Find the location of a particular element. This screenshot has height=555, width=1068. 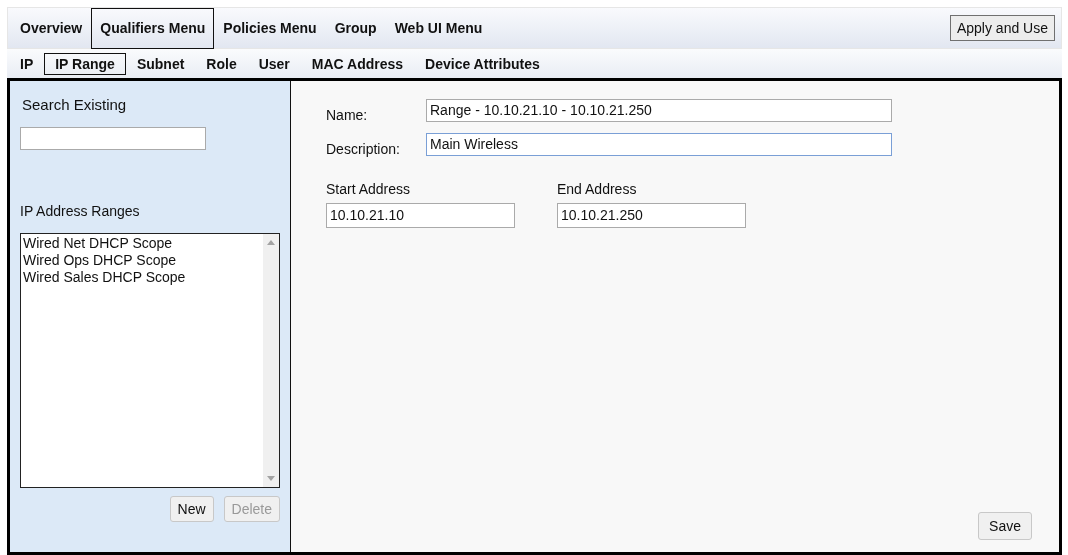

list-item: Wired Net DHCP Scope is located at coordinates (142, 243).